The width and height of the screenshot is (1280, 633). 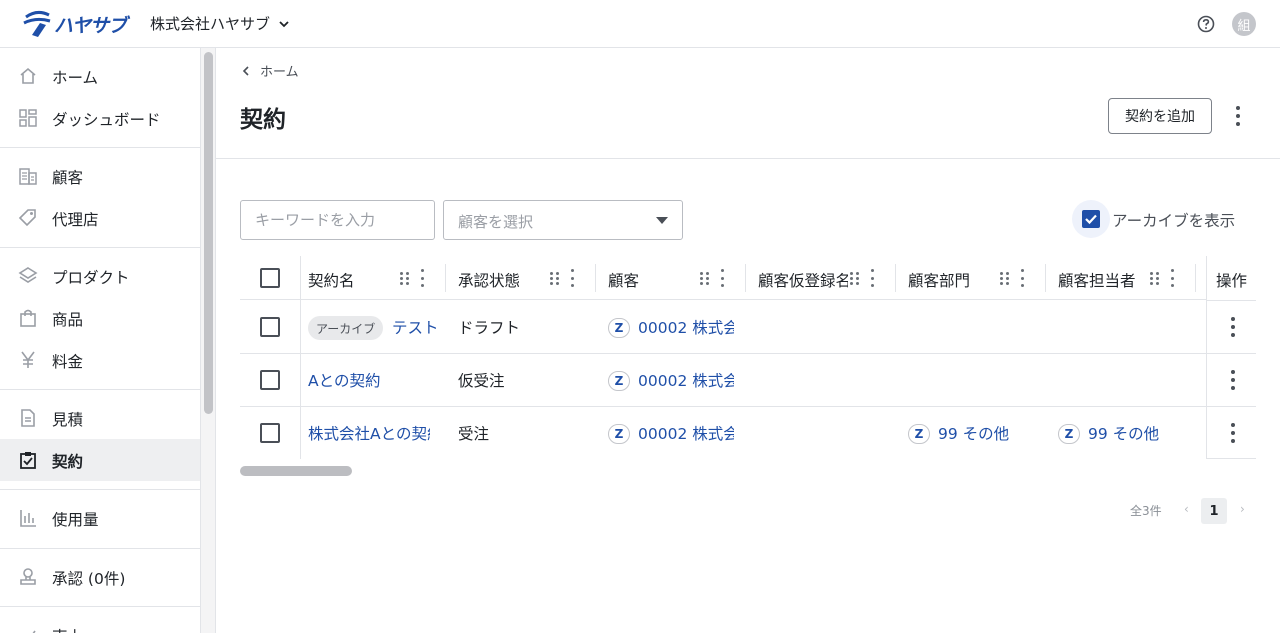 I want to click on sidebar-item-approvals: 承認 (0件), so click(x=100, y=577).